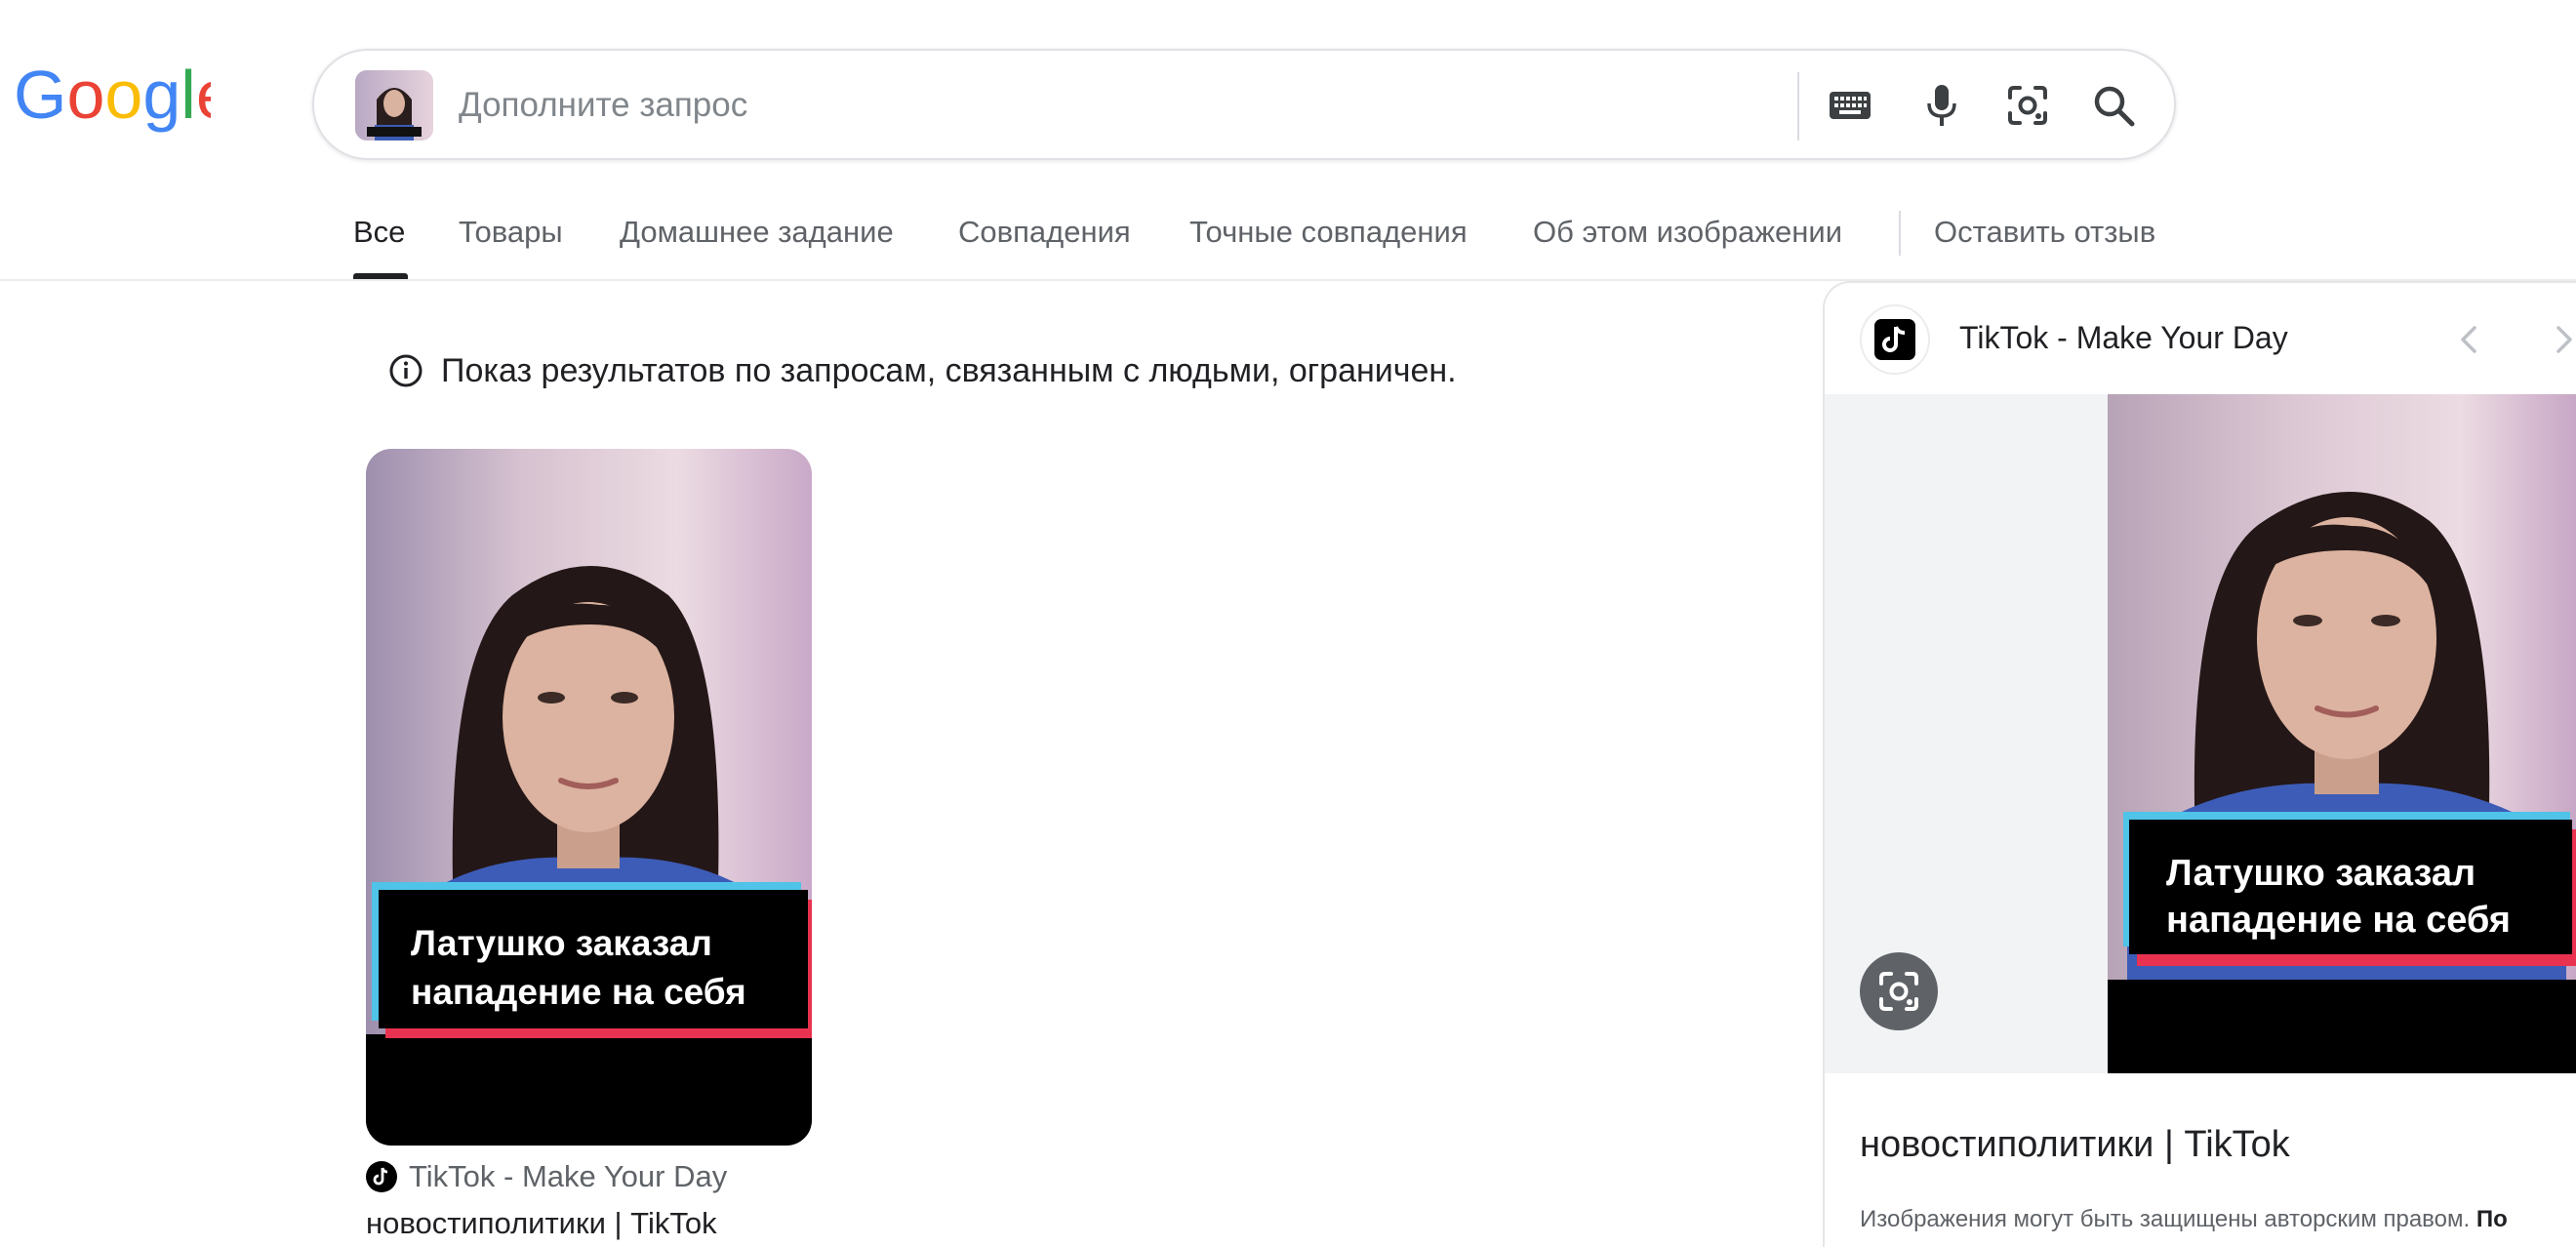 Image resolution: width=2576 pixels, height=1247 pixels. Describe the element at coordinates (2492, 1219) in the screenshot. I see `copyright-more-link: По` at that location.